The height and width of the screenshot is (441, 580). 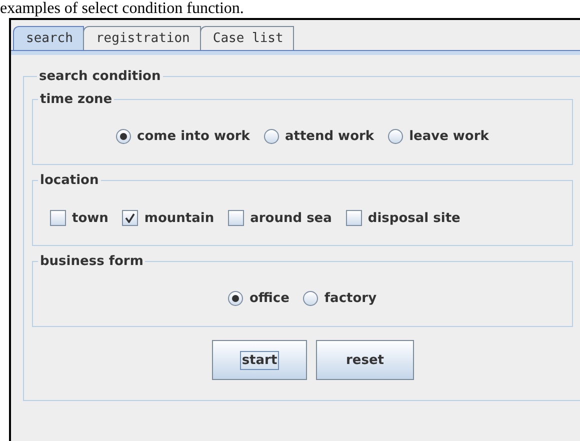 I want to click on action-button: reset, so click(x=365, y=360).